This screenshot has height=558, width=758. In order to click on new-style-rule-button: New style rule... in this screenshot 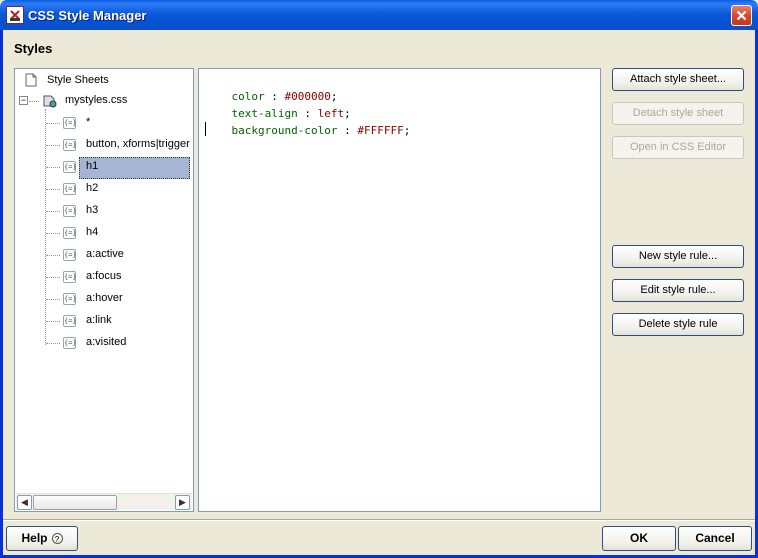, I will do `click(678, 256)`.